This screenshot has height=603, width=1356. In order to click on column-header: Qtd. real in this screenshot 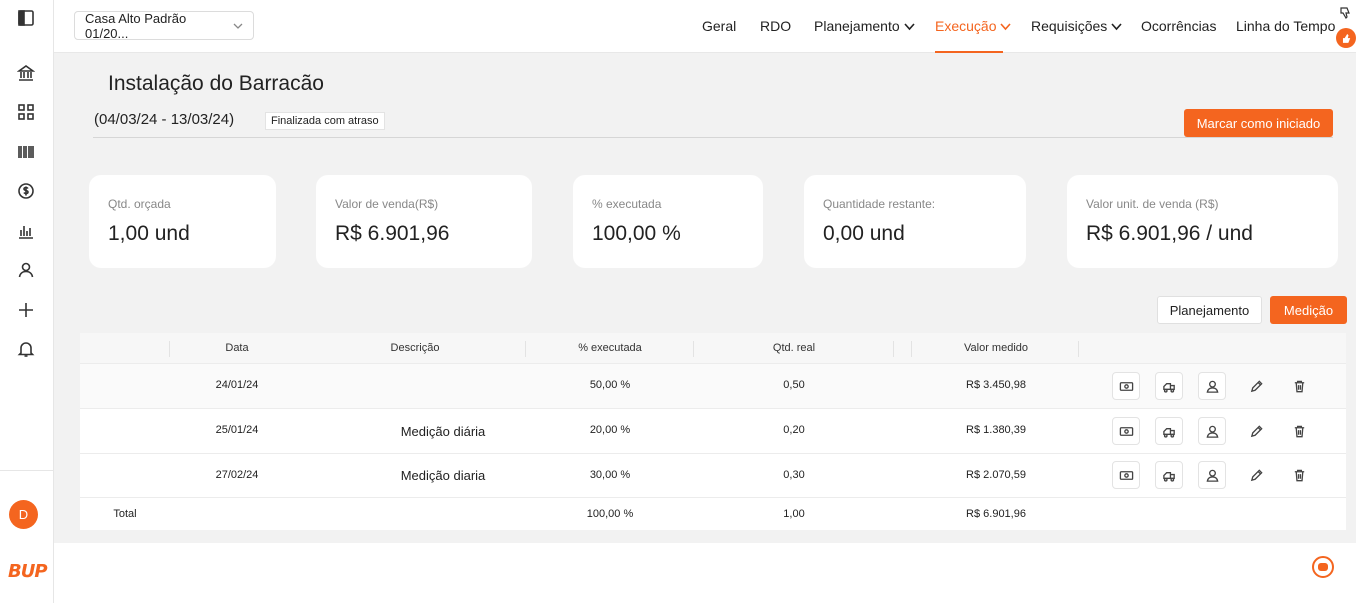, I will do `click(794, 348)`.